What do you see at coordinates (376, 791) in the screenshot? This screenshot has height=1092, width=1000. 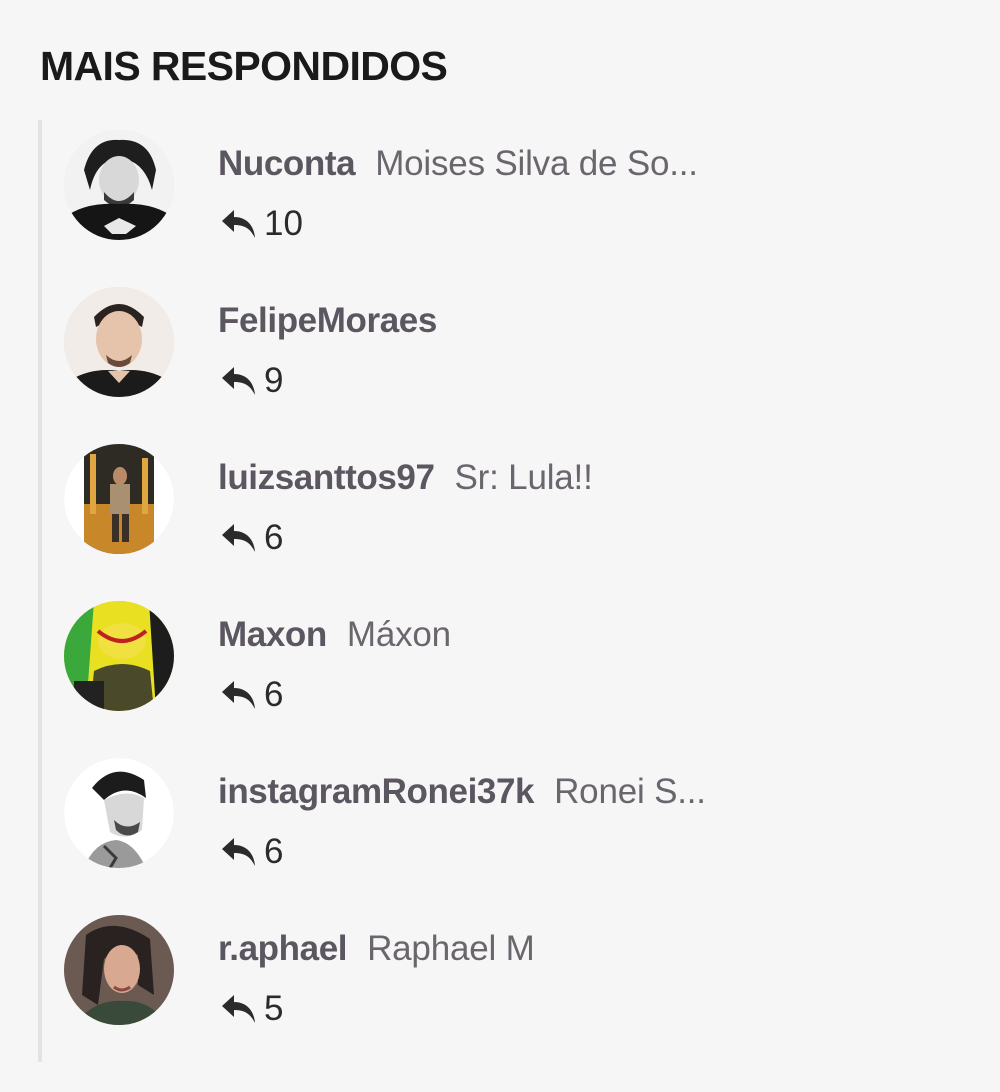 I see `username-link: instagramRonei37k` at bounding box center [376, 791].